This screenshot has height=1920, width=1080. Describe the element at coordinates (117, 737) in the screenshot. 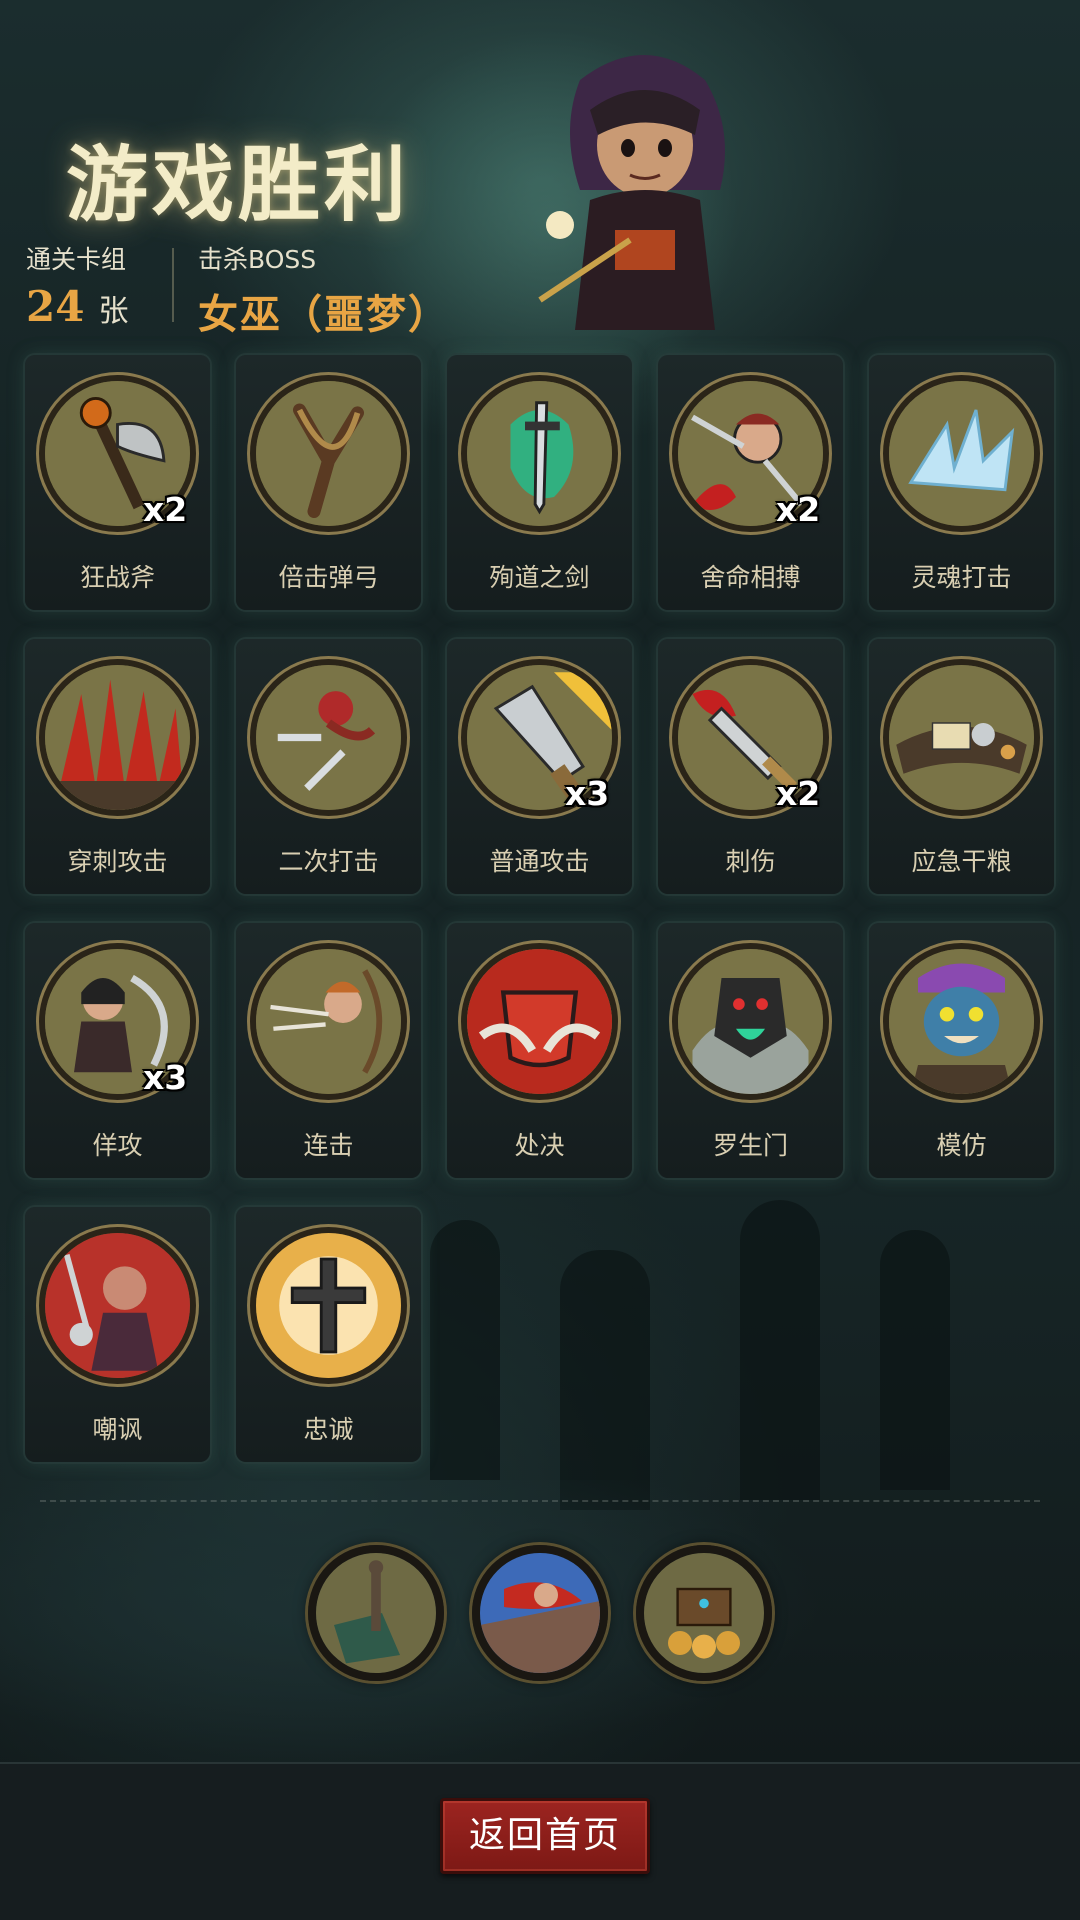

I see `spikes-icon` at that location.